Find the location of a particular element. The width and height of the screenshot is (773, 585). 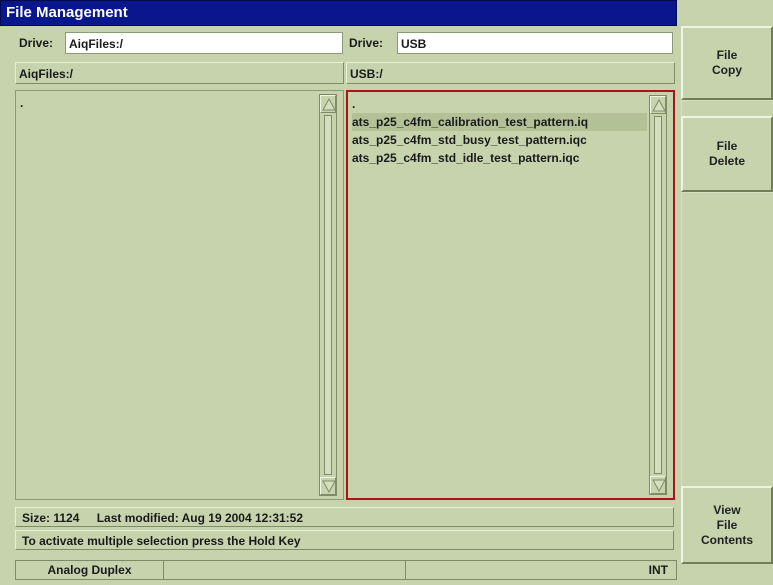

left-scroll-up-button is located at coordinates (328, 104).